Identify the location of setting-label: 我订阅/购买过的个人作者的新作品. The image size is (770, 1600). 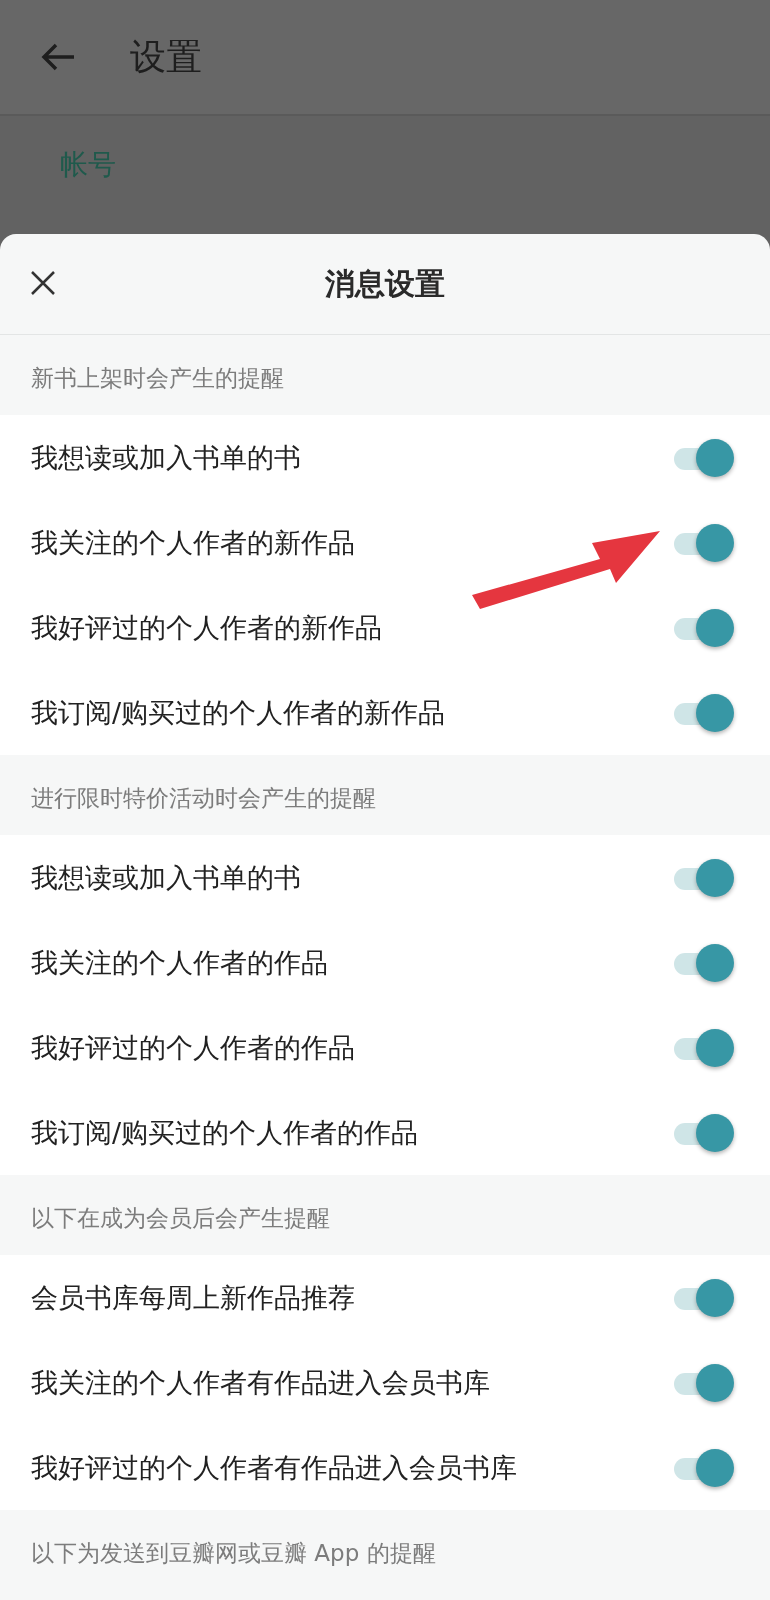
(238, 712).